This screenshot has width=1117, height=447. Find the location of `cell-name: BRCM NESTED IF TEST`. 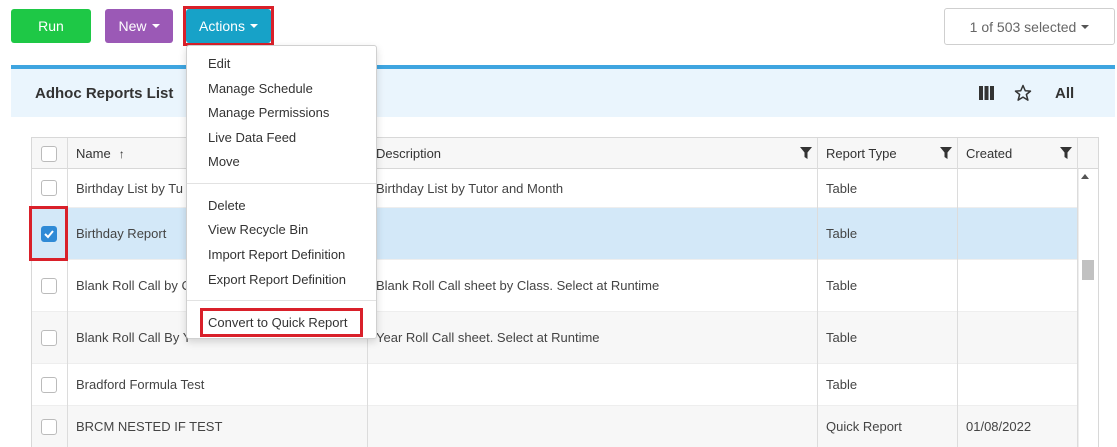

cell-name: BRCM NESTED IF TEST is located at coordinates (149, 426).